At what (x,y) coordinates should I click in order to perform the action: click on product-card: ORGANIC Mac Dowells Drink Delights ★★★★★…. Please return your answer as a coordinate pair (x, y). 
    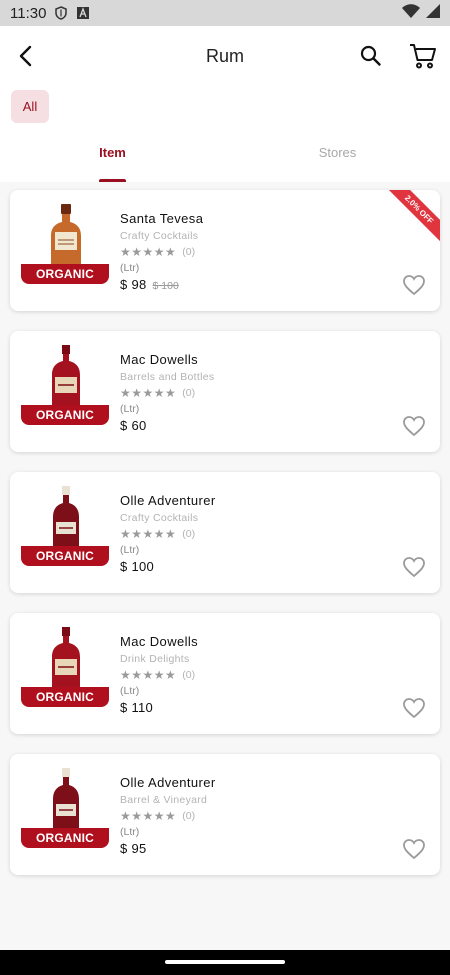
    Looking at the image, I should click on (225, 673).